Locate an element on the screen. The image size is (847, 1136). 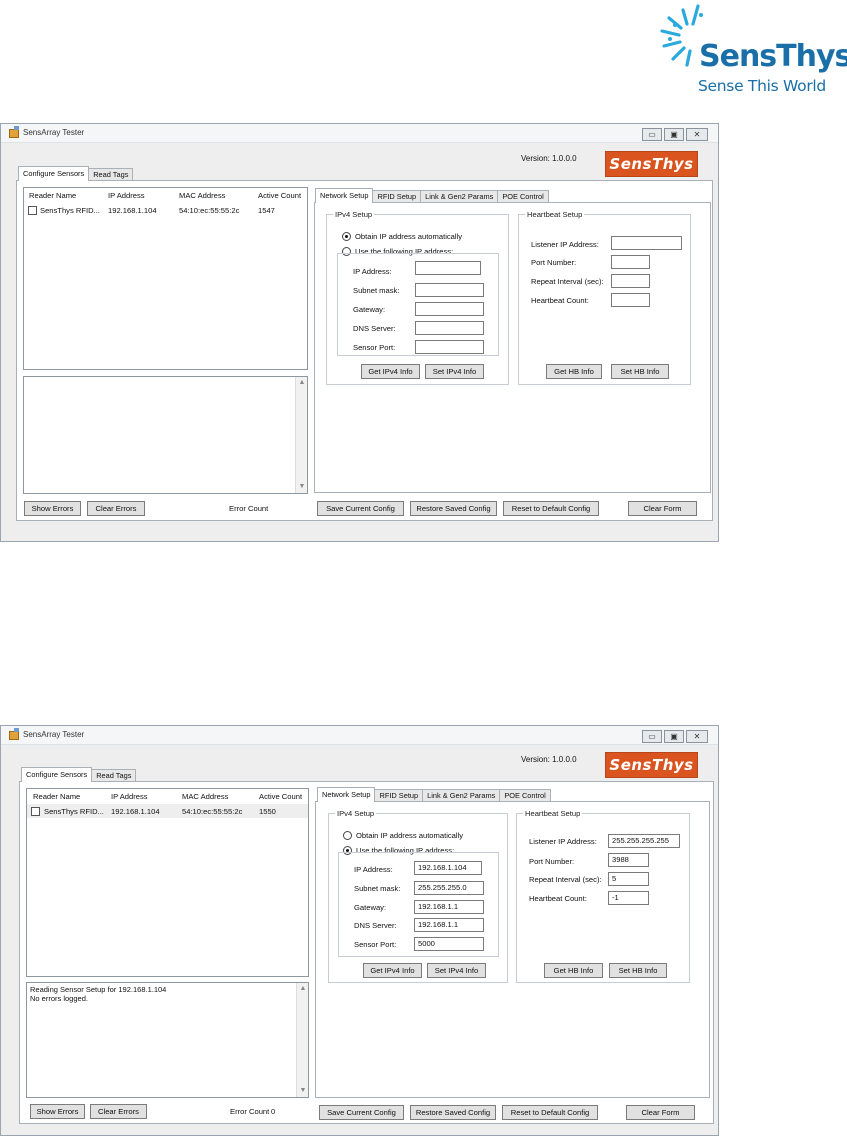
subnet-mask-label: Subnet mask: is located at coordinates (376, 290).